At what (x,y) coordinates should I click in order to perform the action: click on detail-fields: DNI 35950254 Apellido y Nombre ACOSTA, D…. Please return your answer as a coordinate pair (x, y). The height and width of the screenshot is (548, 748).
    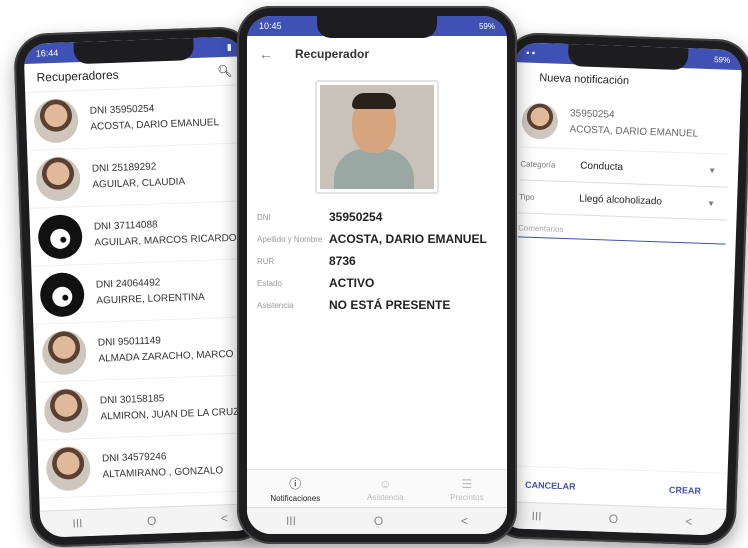
    Looking at the image, I should click on (377, 261).